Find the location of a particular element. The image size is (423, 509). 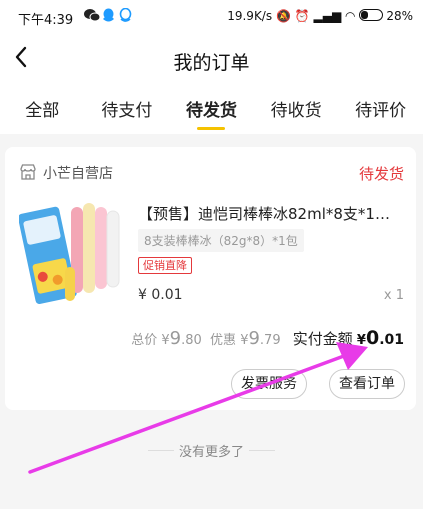

mute-icon: 🔕 is located at coordinates (283, 16).